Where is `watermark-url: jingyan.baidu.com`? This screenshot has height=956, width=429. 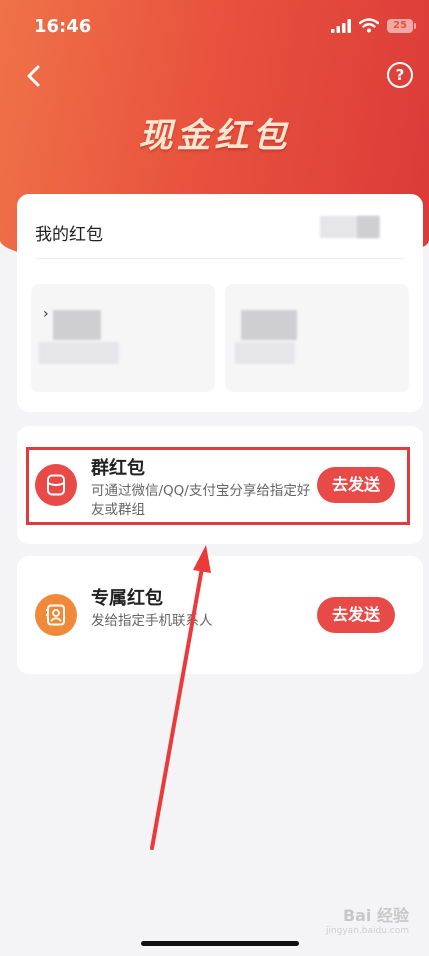
watermark-url: jingyan.baidu.com is located at coordinates (367, 931).